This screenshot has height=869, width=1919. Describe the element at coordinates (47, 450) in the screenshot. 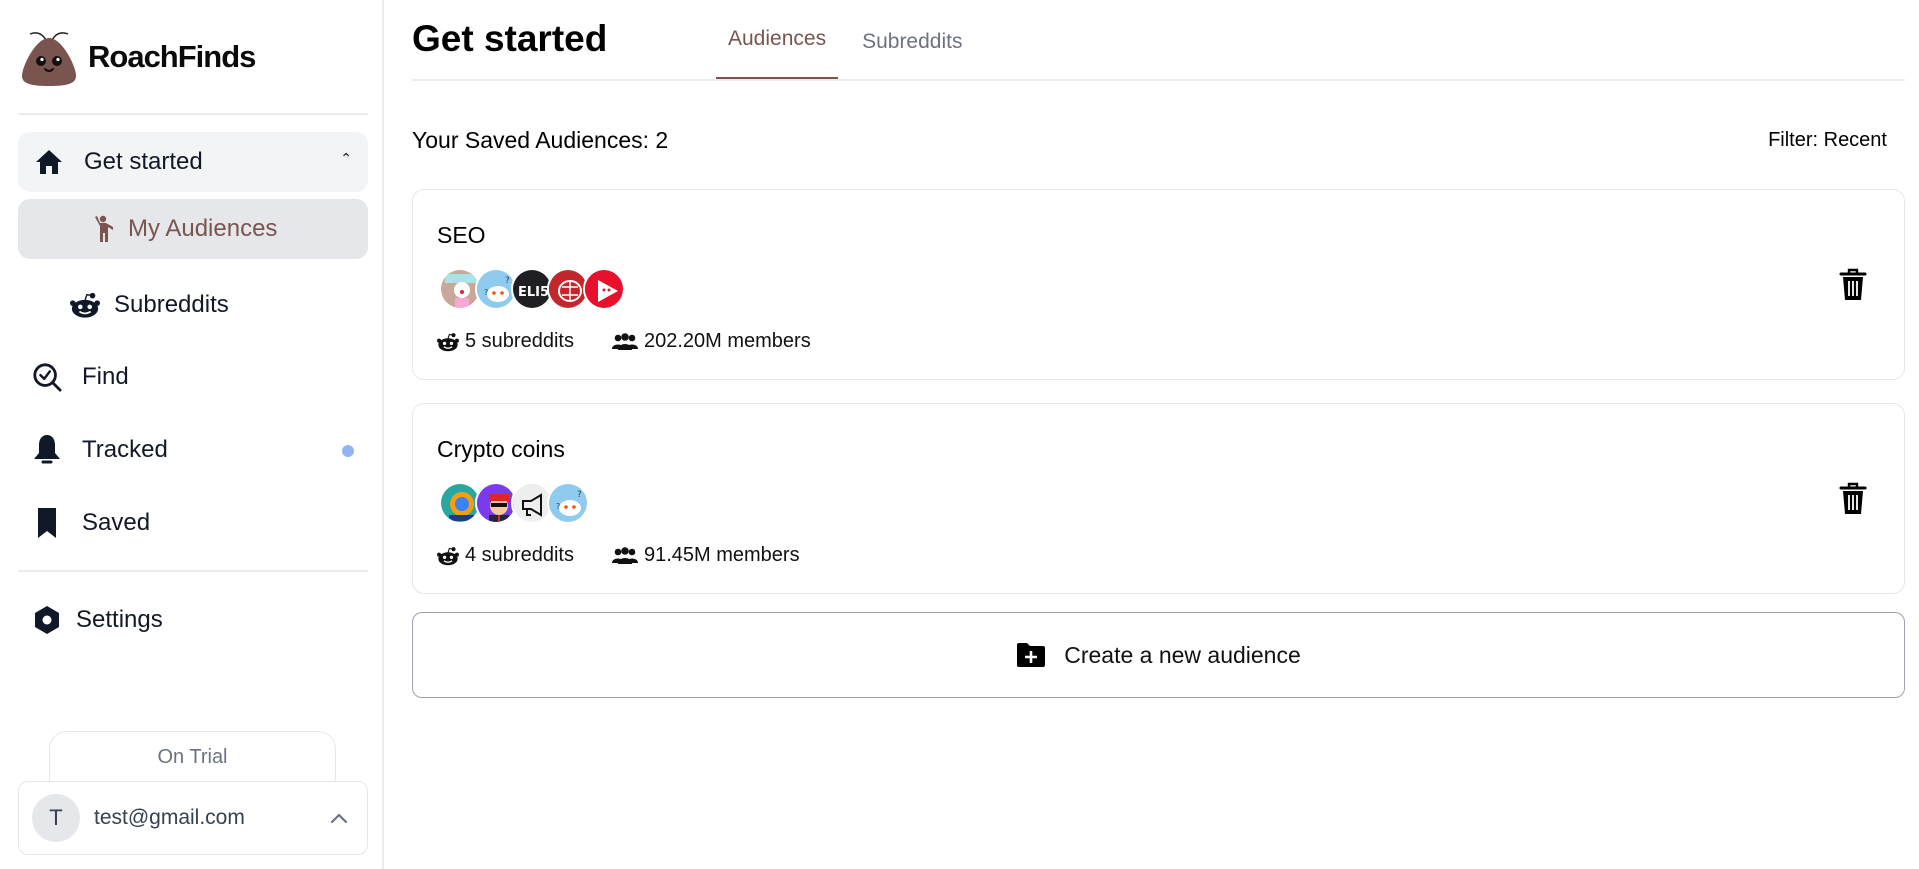

I see `bell-icon` at that location.